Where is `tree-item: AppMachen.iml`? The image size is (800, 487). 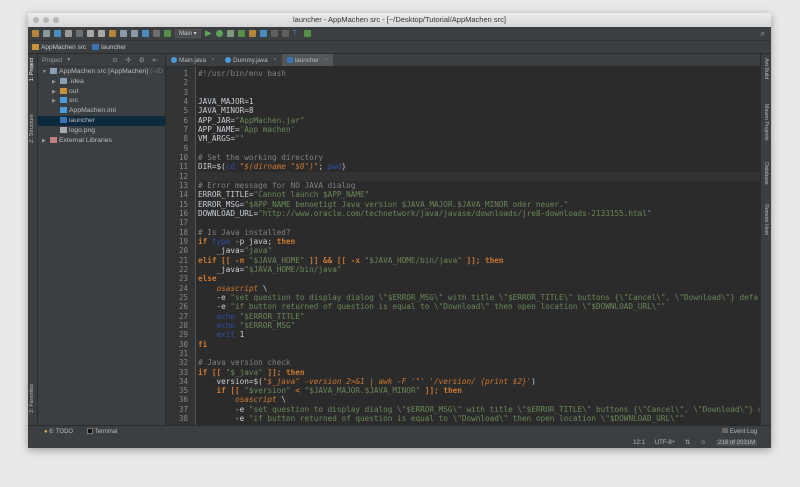 tree-item: AppMachen.iml is located at coordinates (101, 111).